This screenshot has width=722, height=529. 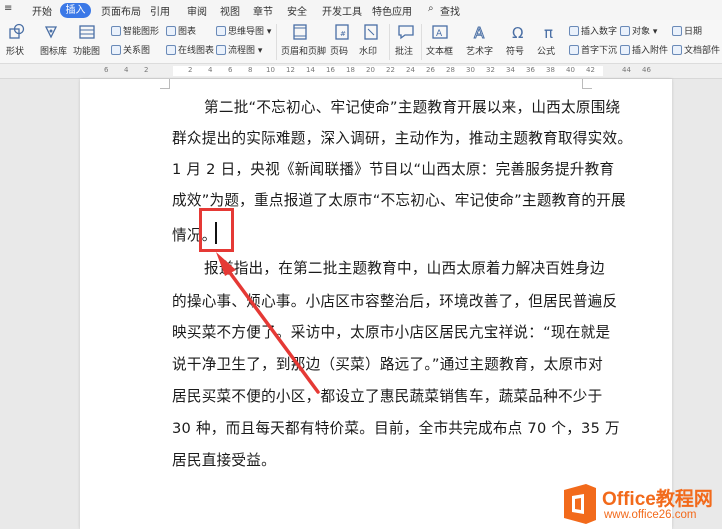 What do you see at coordinates (270, 70) in the screenshot?
I see `ruler-tick: 10` at bounding box center [270, 70].